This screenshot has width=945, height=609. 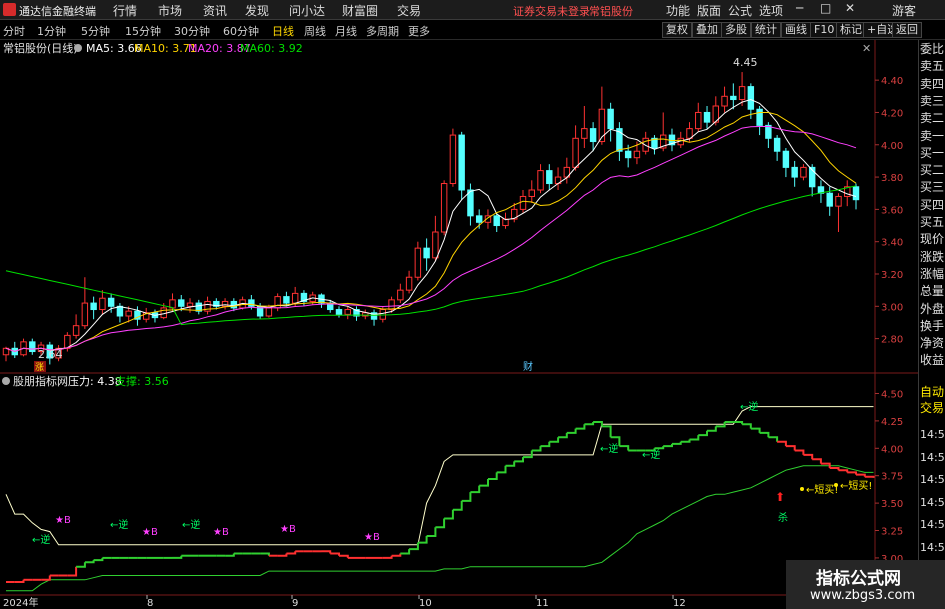 I want to click on kline-title: 常铝股份(日线), so click(x=40, y=48).